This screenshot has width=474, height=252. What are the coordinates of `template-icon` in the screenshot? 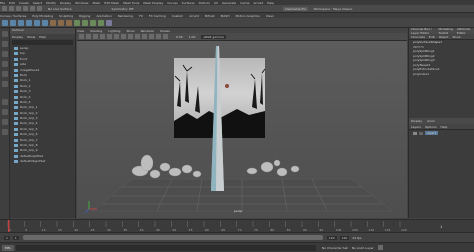 It's located at (421, 133).